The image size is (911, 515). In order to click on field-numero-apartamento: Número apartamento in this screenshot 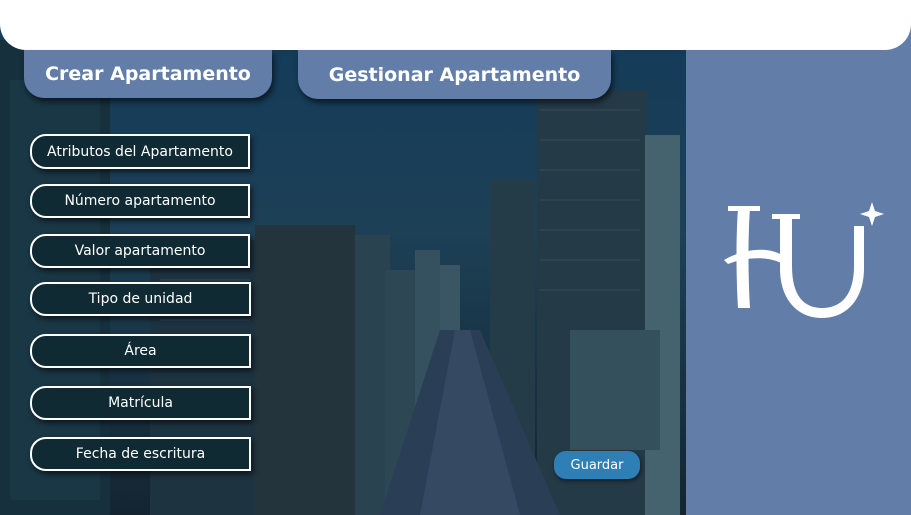, I will do `click(140, 201)`.